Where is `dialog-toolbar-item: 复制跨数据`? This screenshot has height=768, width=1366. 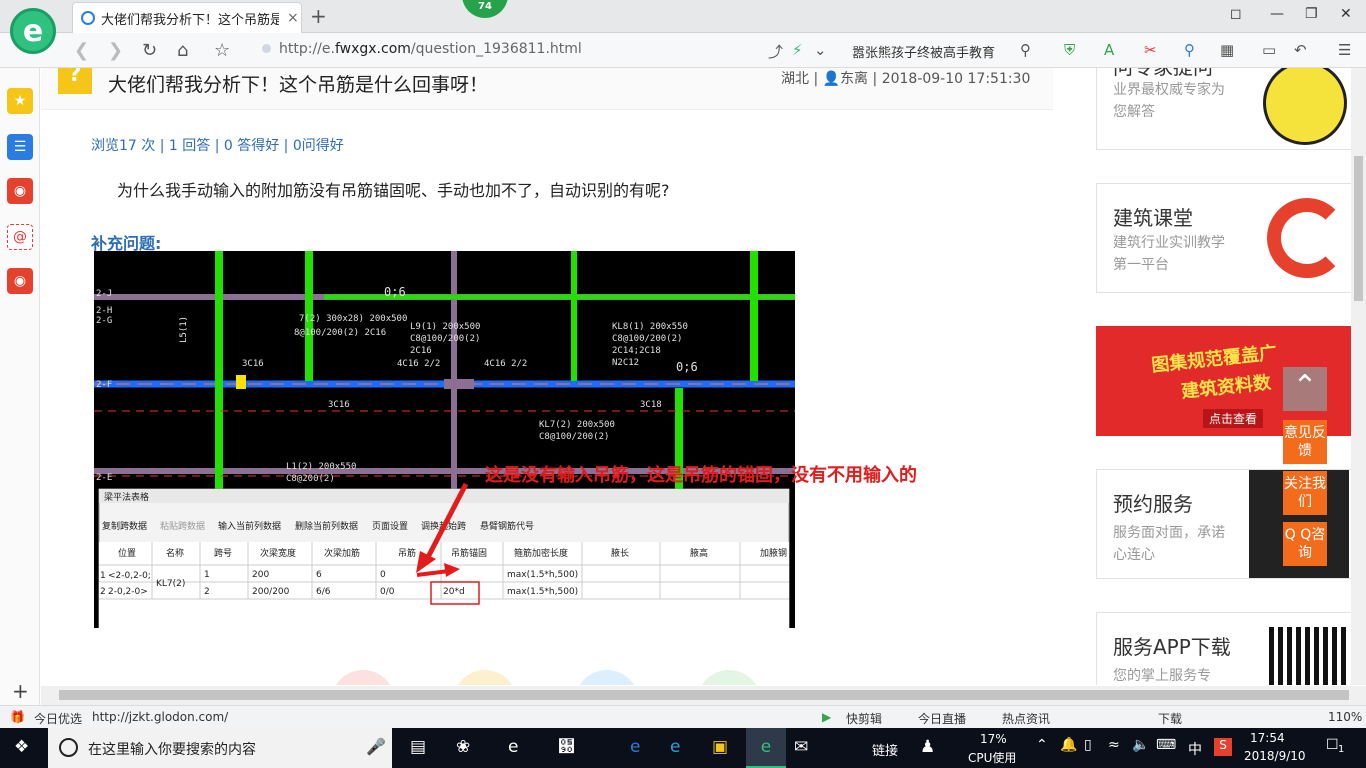 dialog-toolbar-item: 复制跨数据 is located at coordinates (124, 526).